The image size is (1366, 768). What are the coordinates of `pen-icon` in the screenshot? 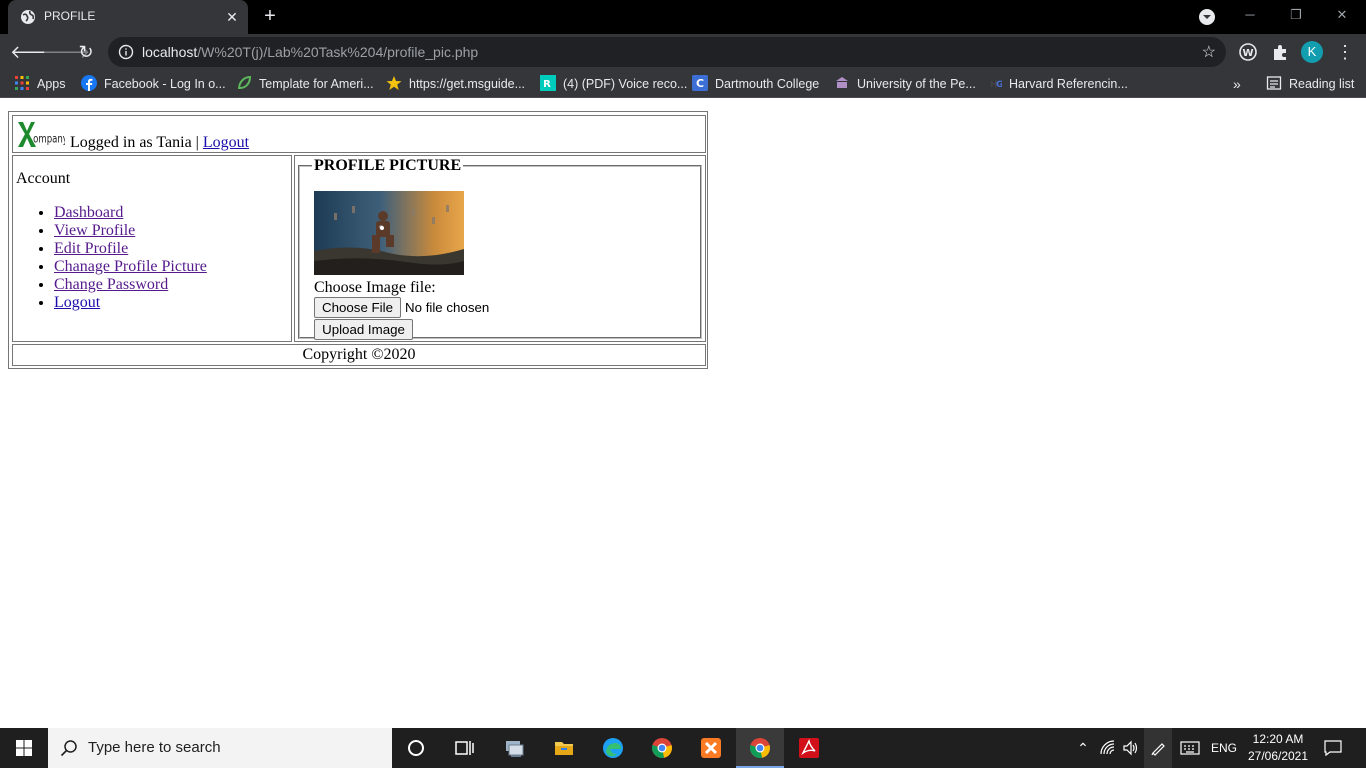 It's located at (1158, 749).